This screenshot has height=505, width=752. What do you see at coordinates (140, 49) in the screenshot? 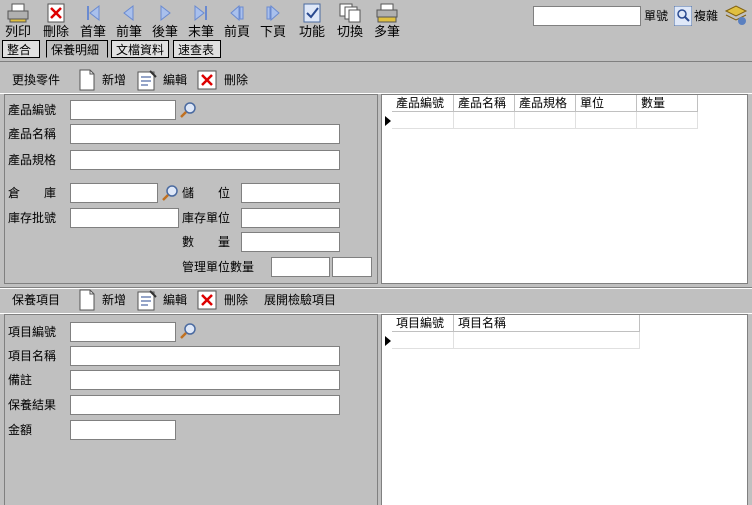
I see `tab-documents: 文檔資料` at bounding box center [140, 49].